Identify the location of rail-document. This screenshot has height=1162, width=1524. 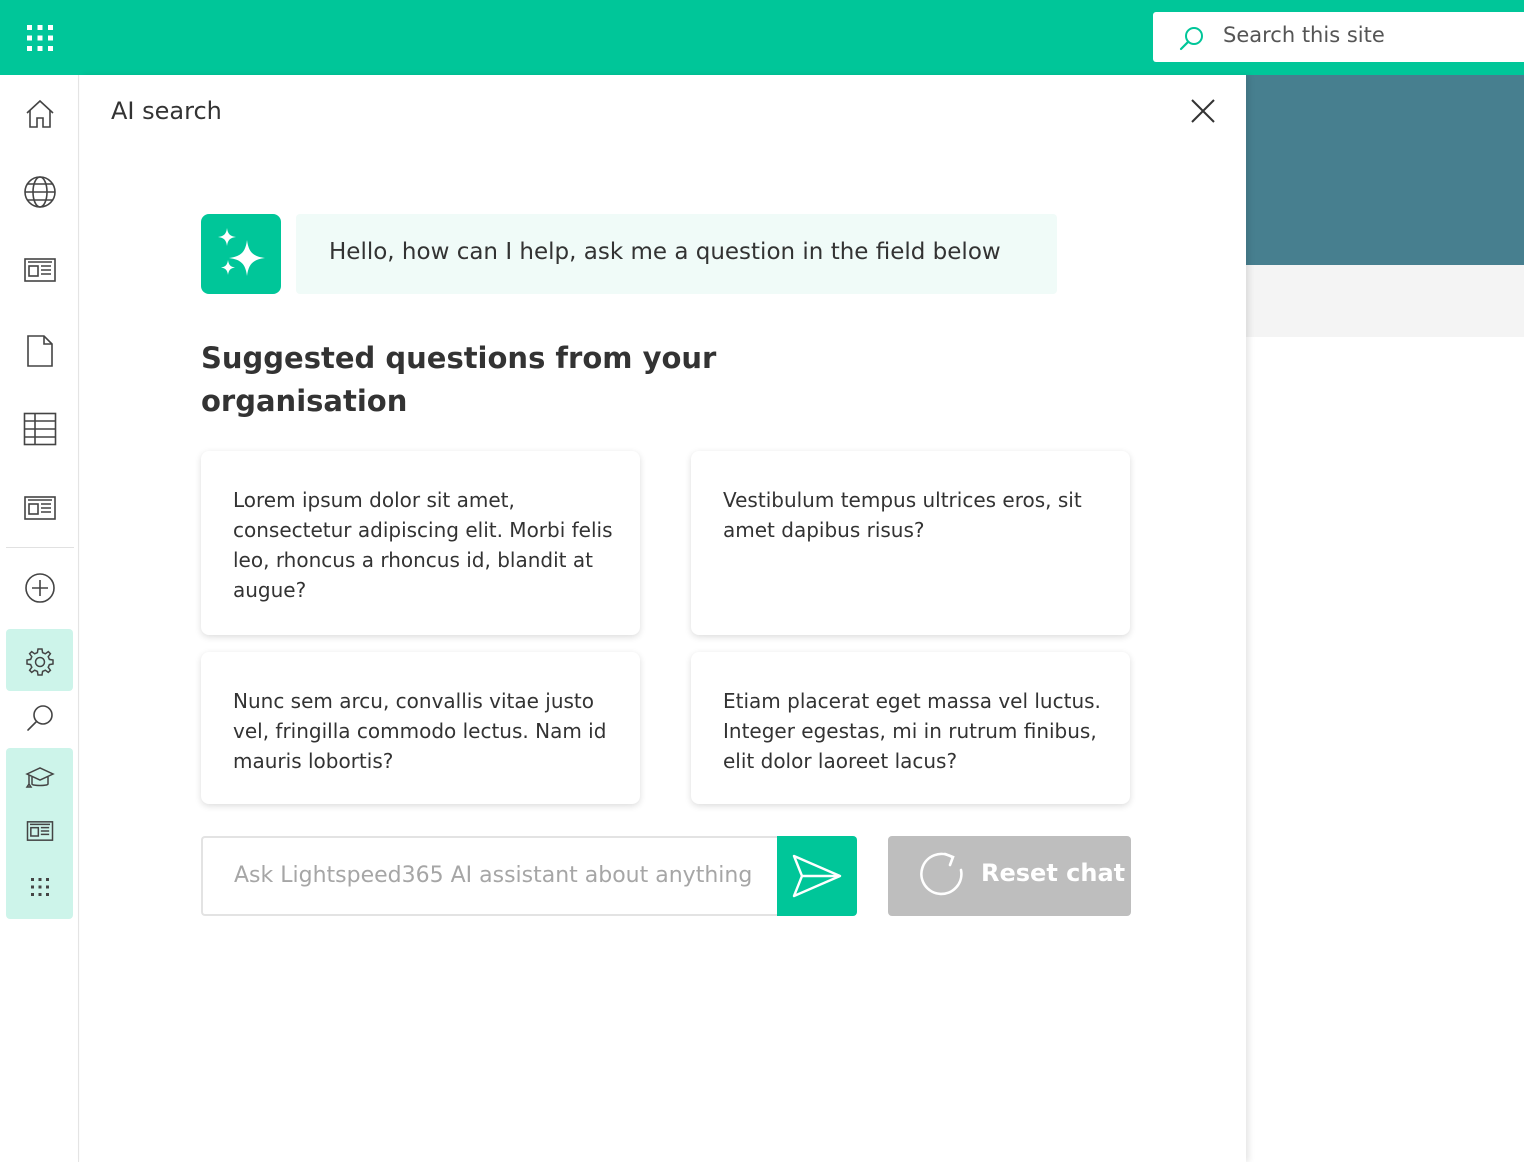
(40, 351).